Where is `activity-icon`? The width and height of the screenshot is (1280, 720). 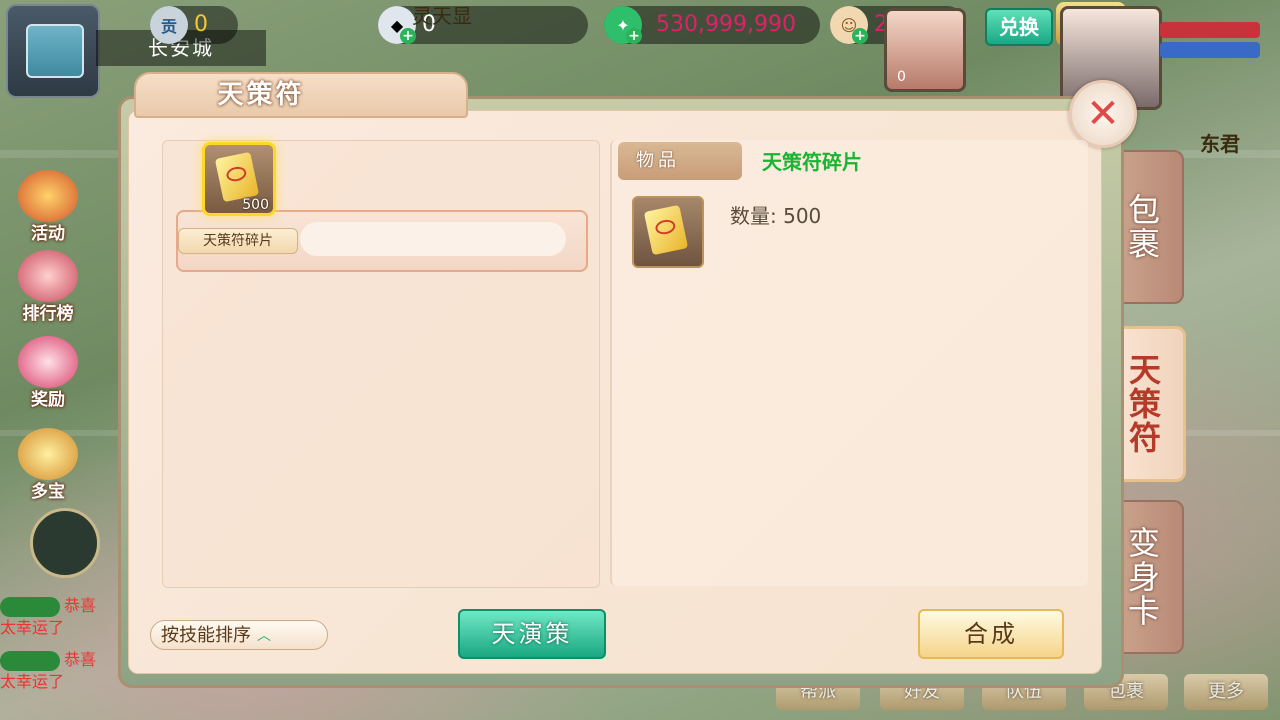
activity-icon is located at coordinates (48, 196).